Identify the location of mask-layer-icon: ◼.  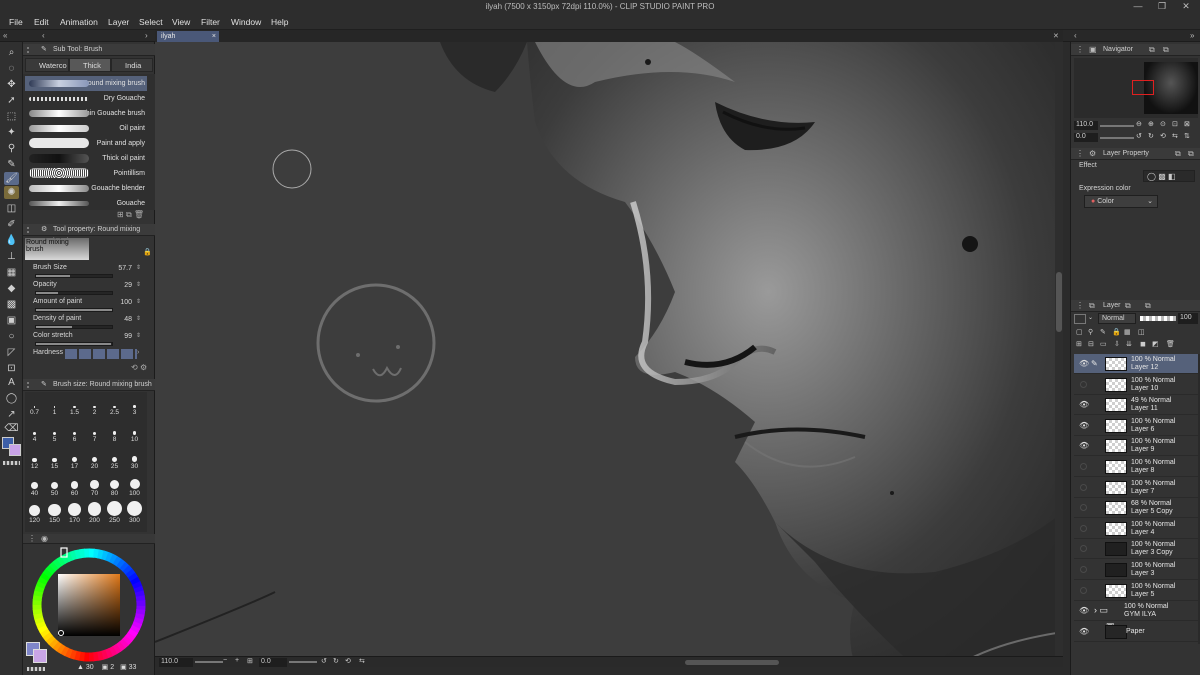
(1143, 344).